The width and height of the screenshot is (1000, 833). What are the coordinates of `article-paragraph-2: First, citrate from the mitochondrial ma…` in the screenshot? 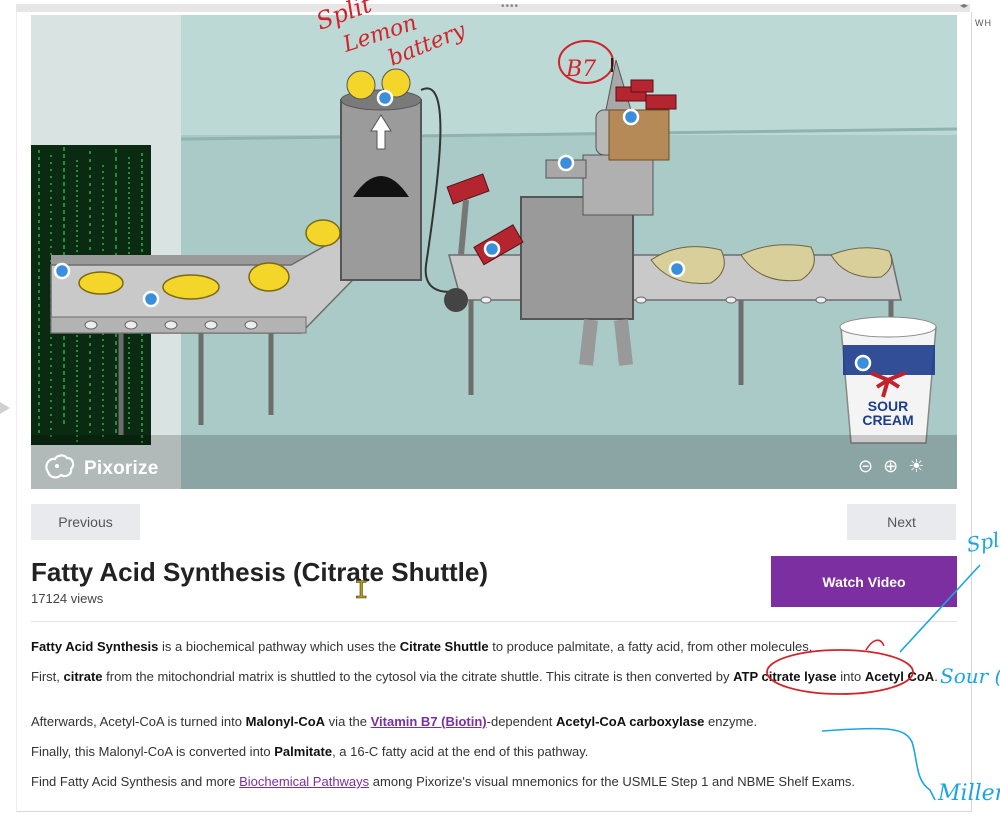 It's located at (484, 676).